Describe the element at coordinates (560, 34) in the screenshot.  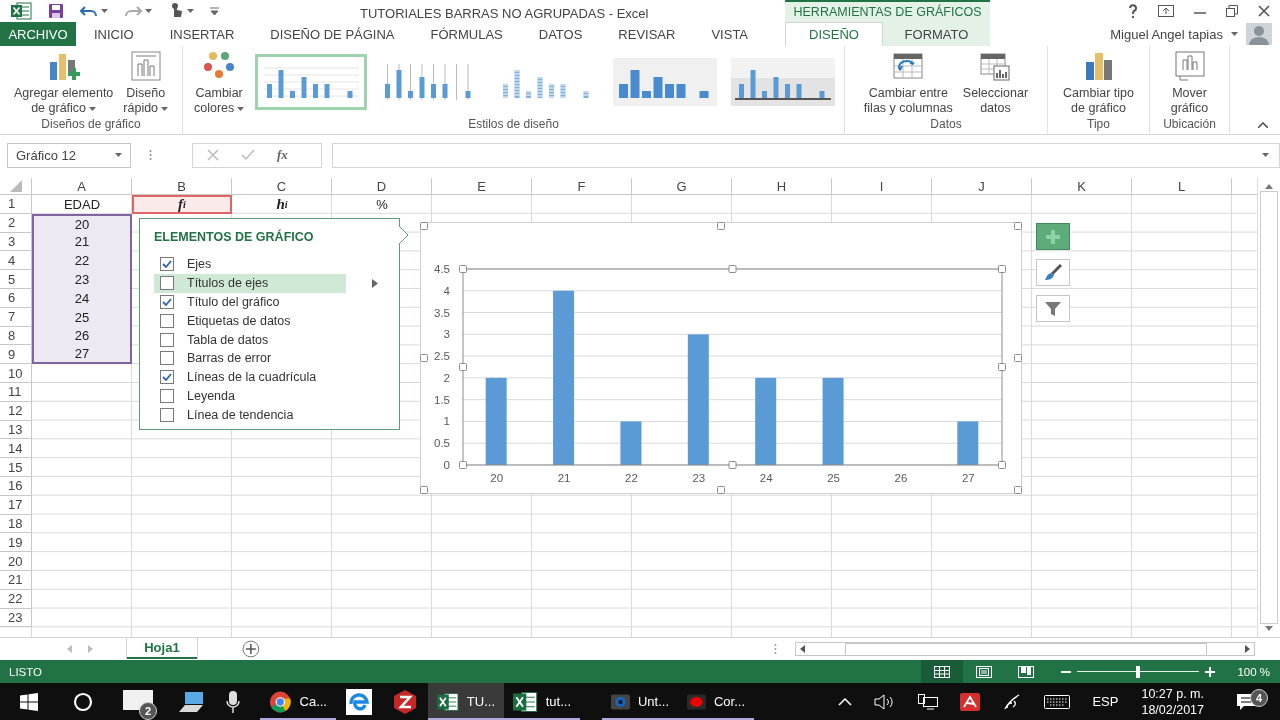
I see `ribbon-tab: DATOS` at that location.